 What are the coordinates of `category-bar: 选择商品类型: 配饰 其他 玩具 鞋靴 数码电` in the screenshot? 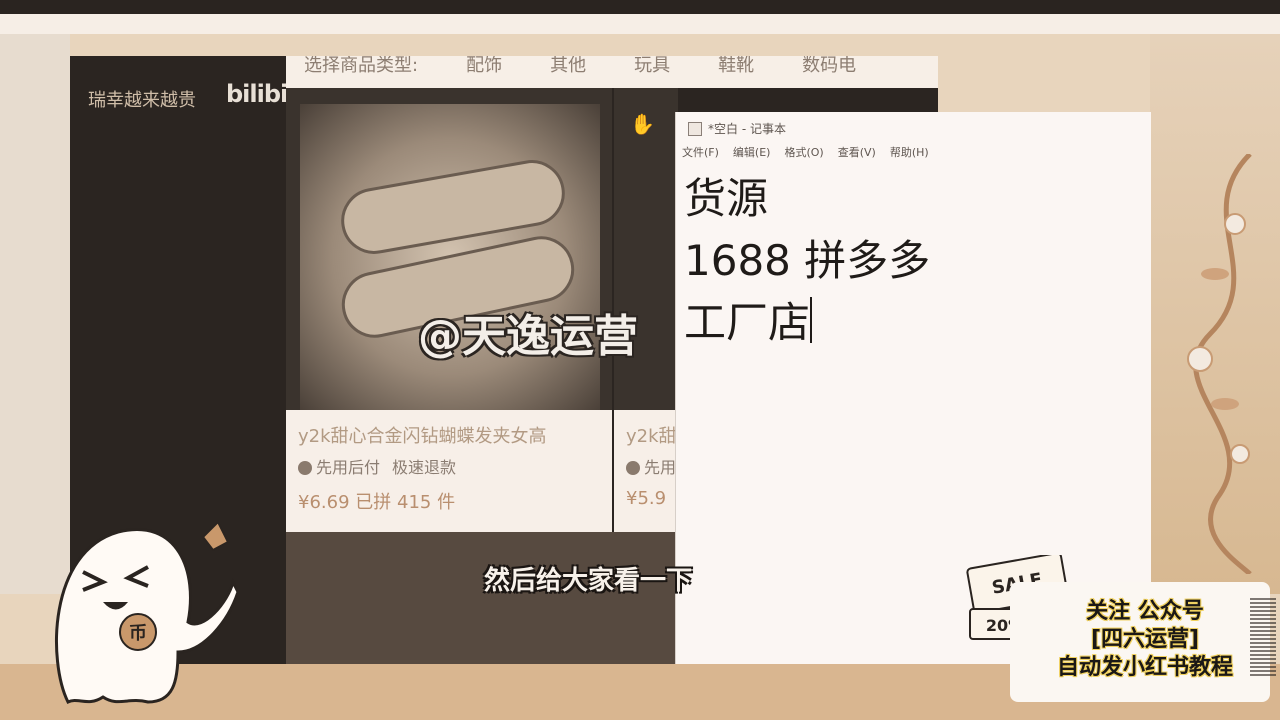 It's located at (612, 72).